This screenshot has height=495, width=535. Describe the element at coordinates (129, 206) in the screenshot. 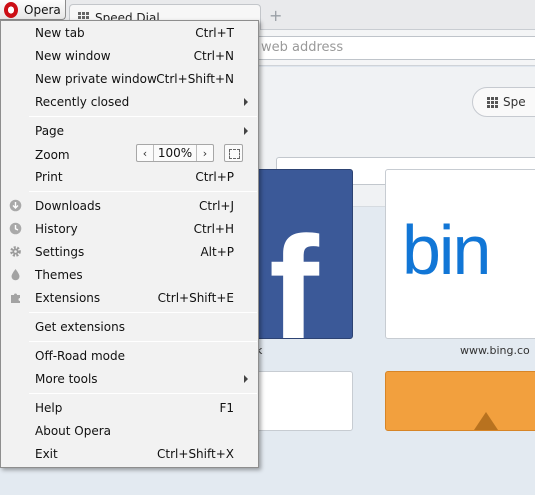

I see `menu-item-downloads: Downloads Ctrl+J` at that location.